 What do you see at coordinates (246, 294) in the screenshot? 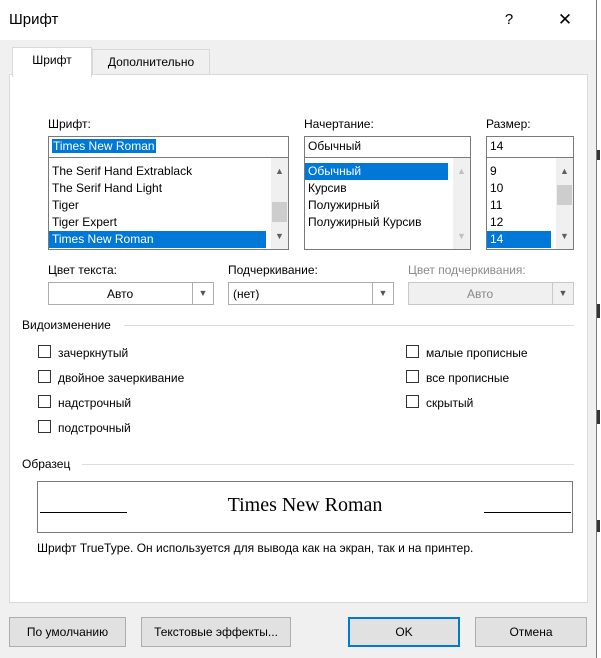
I see `underline-value: (нет)` at bounding box center [246, 294].